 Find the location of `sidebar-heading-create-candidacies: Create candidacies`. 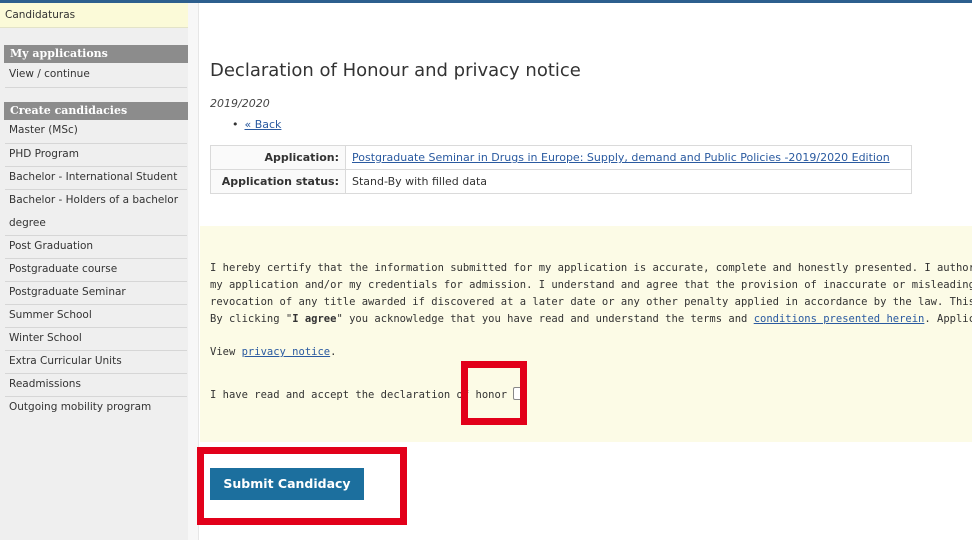

sidebar-heading-create-candidacies: Create candidacies is located at coordinates (96, 111).